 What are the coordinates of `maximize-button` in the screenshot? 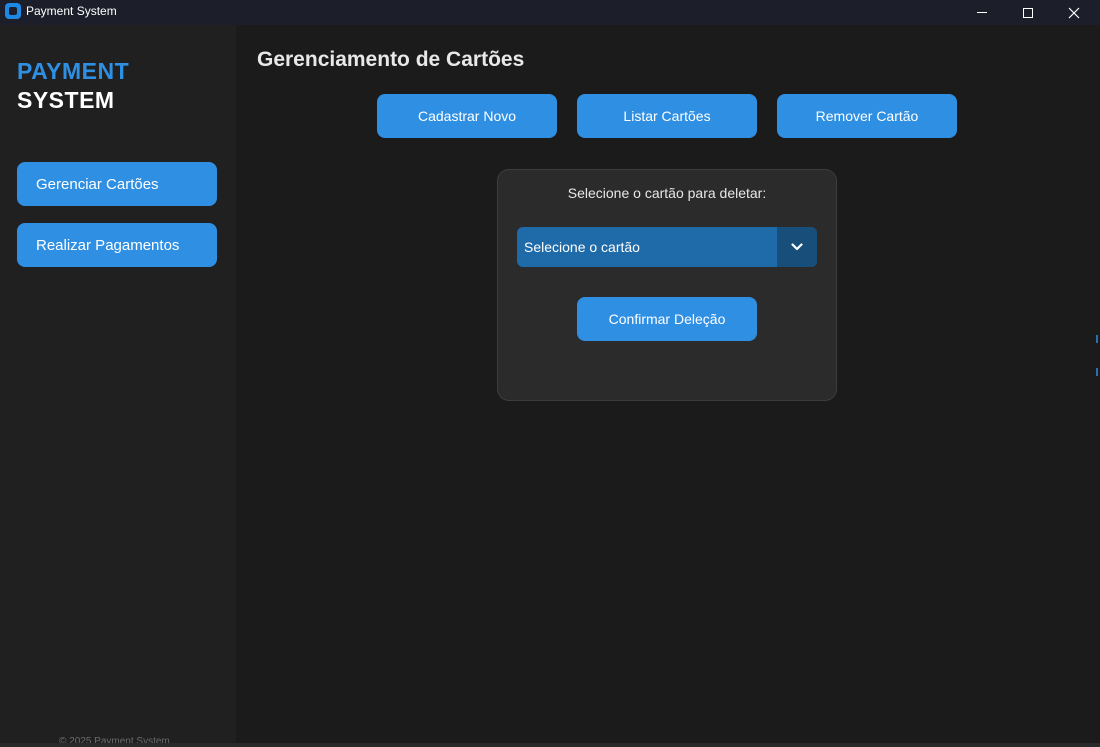 It's located at (1028, 12).